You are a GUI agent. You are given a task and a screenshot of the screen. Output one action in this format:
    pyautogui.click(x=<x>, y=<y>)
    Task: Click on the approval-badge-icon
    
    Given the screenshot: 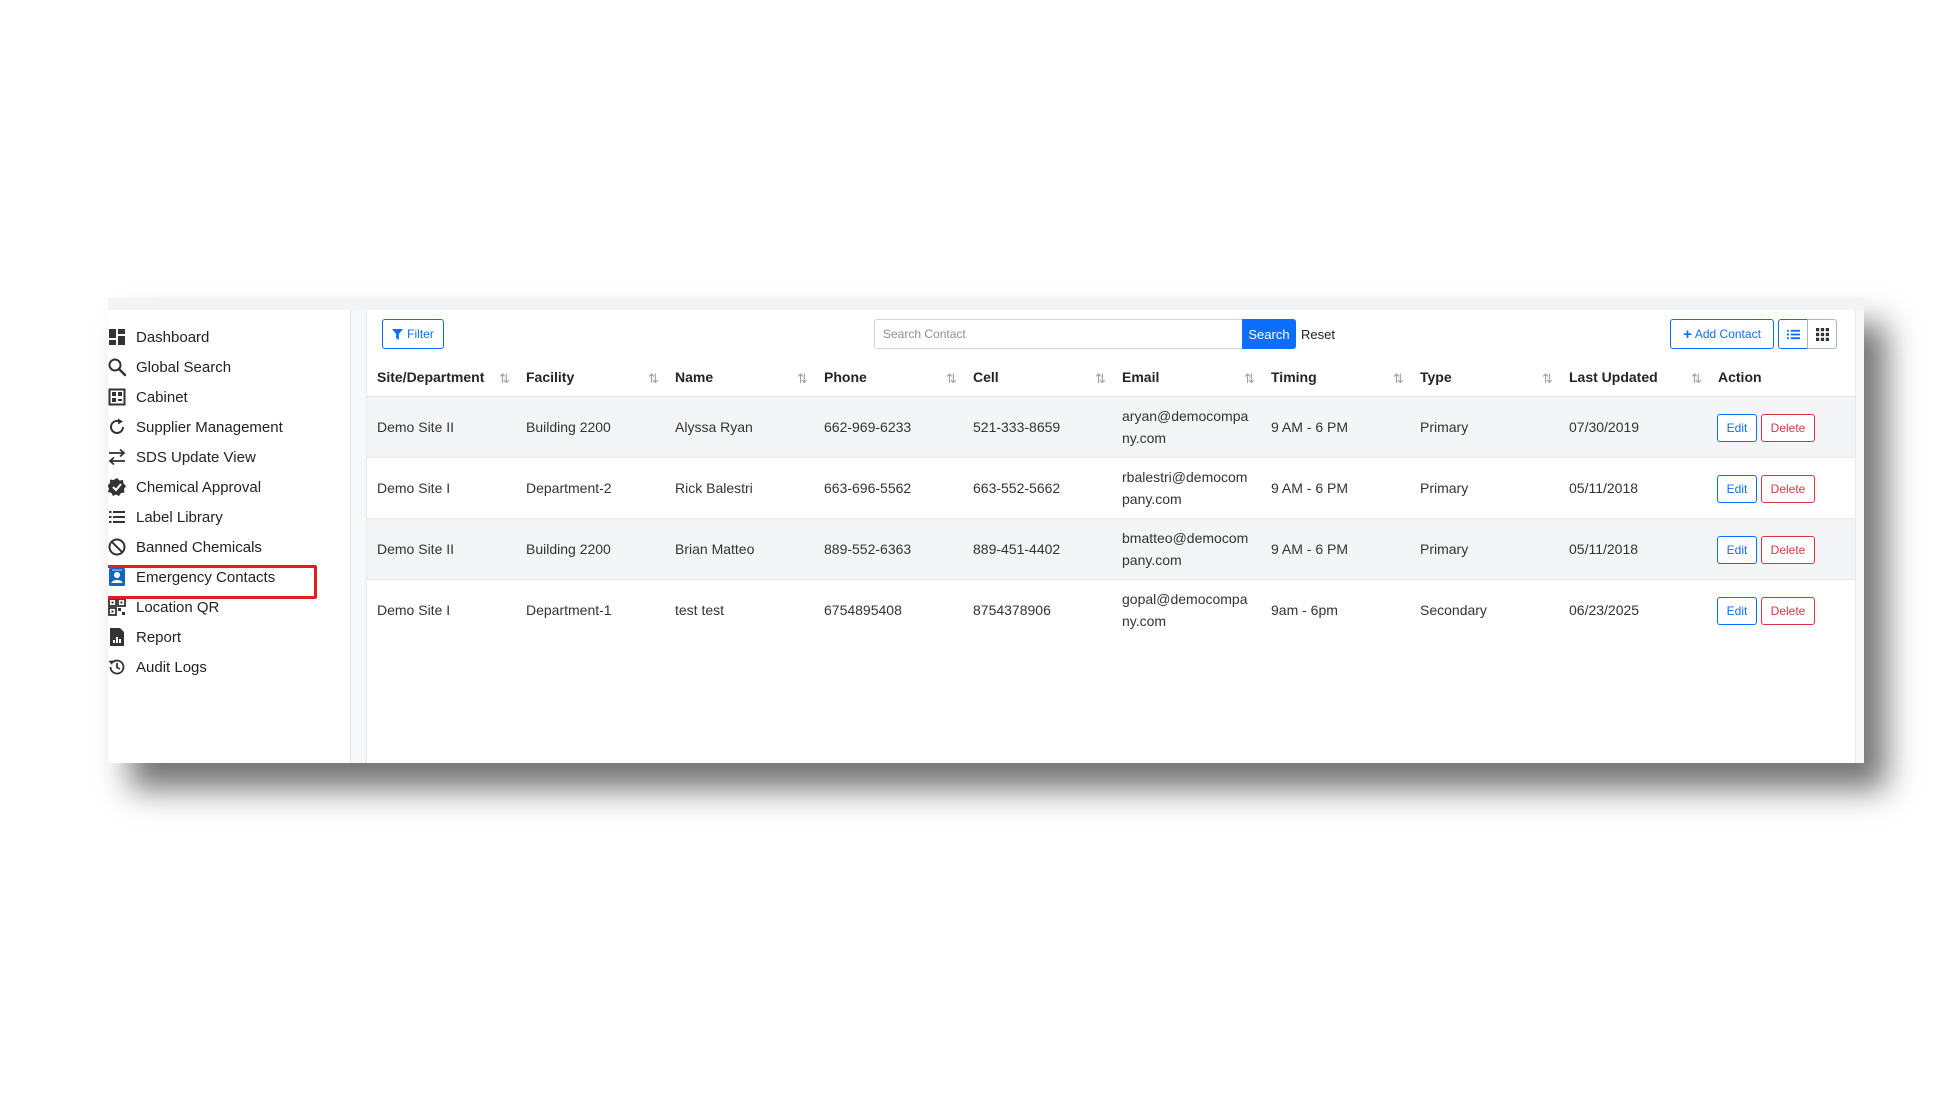 What is the action you would take?
    pyautogui.click(x=118, y=487)
    